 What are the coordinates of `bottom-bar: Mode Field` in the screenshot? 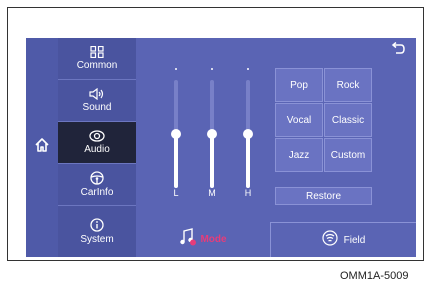 It's located at (276, 239).